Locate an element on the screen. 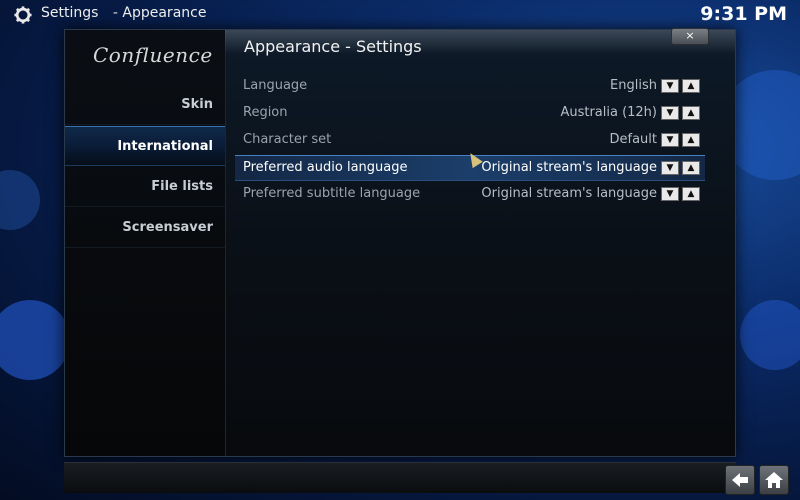 This screenshot has height=500, width=800. home-icon is located at coordinates (774, 480).